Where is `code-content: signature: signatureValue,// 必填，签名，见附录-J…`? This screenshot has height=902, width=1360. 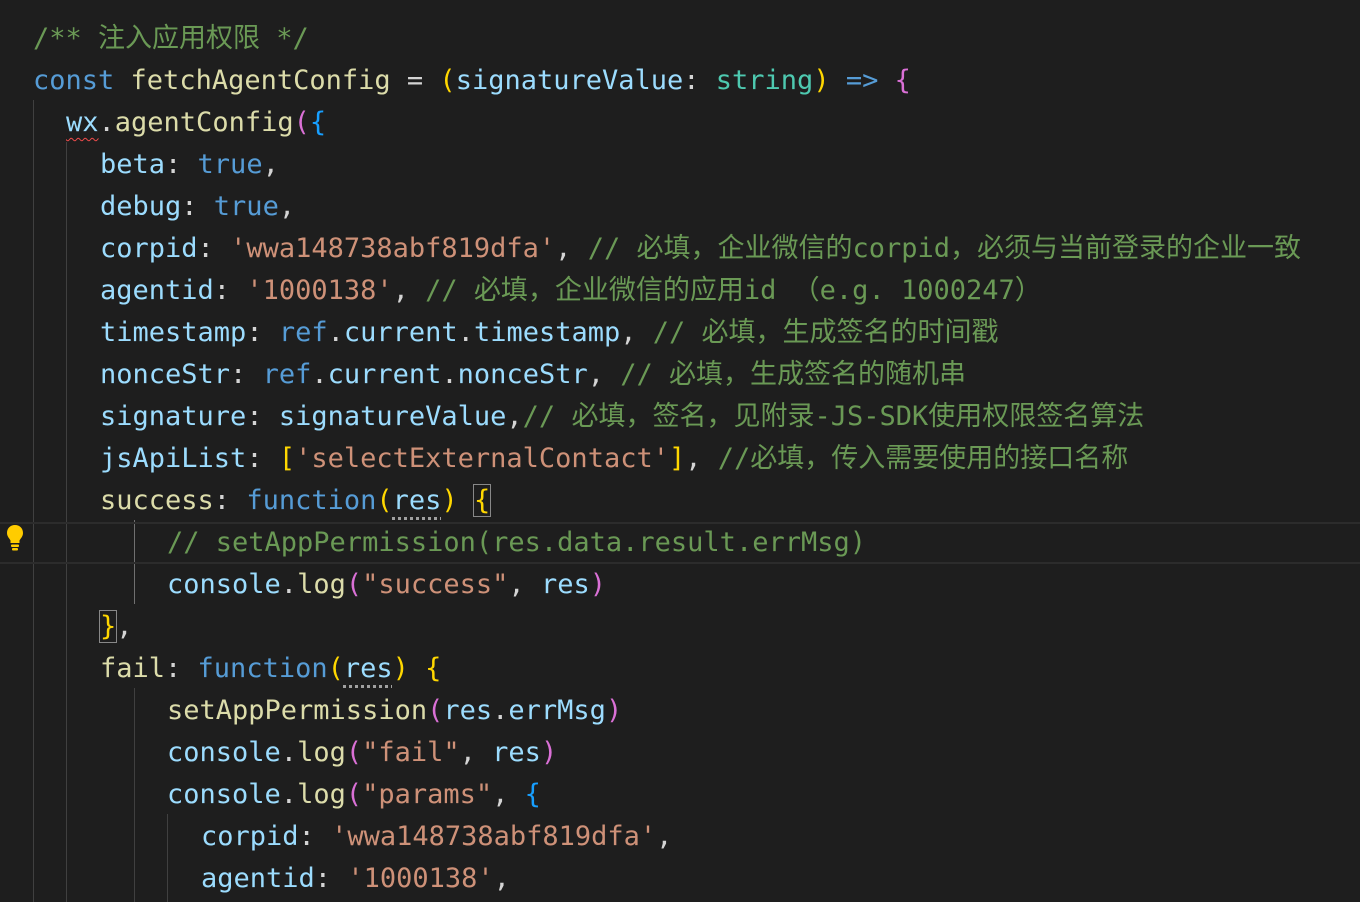 code-content: signature: signatureValue,// 必填，签名，见附录-J… is located at coordinates (622, 417).